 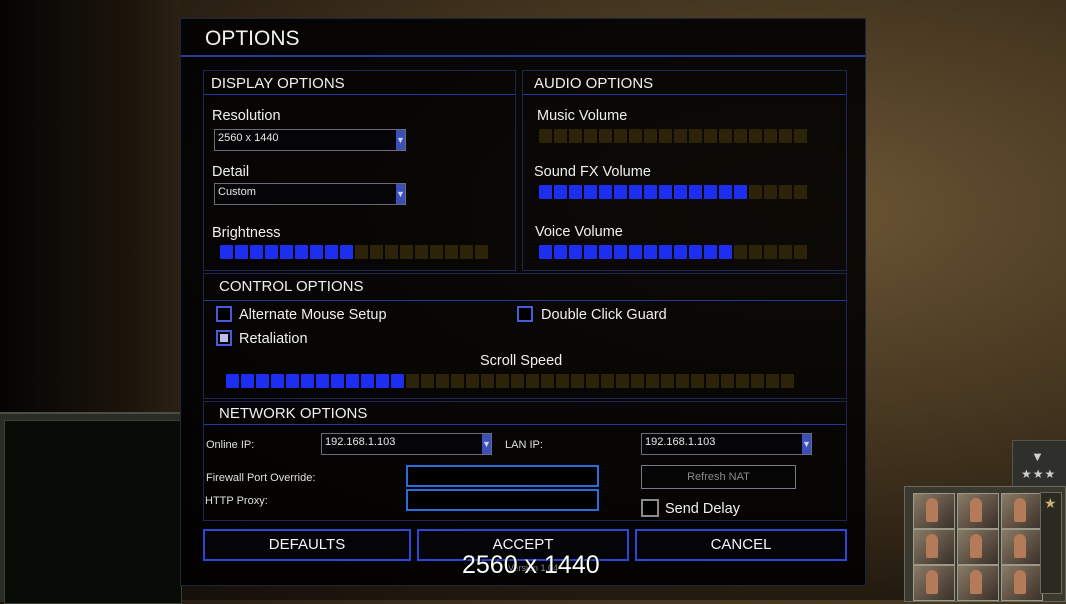 I want to click on alternate-mouse-checkbox, so click(x=224, y=314).